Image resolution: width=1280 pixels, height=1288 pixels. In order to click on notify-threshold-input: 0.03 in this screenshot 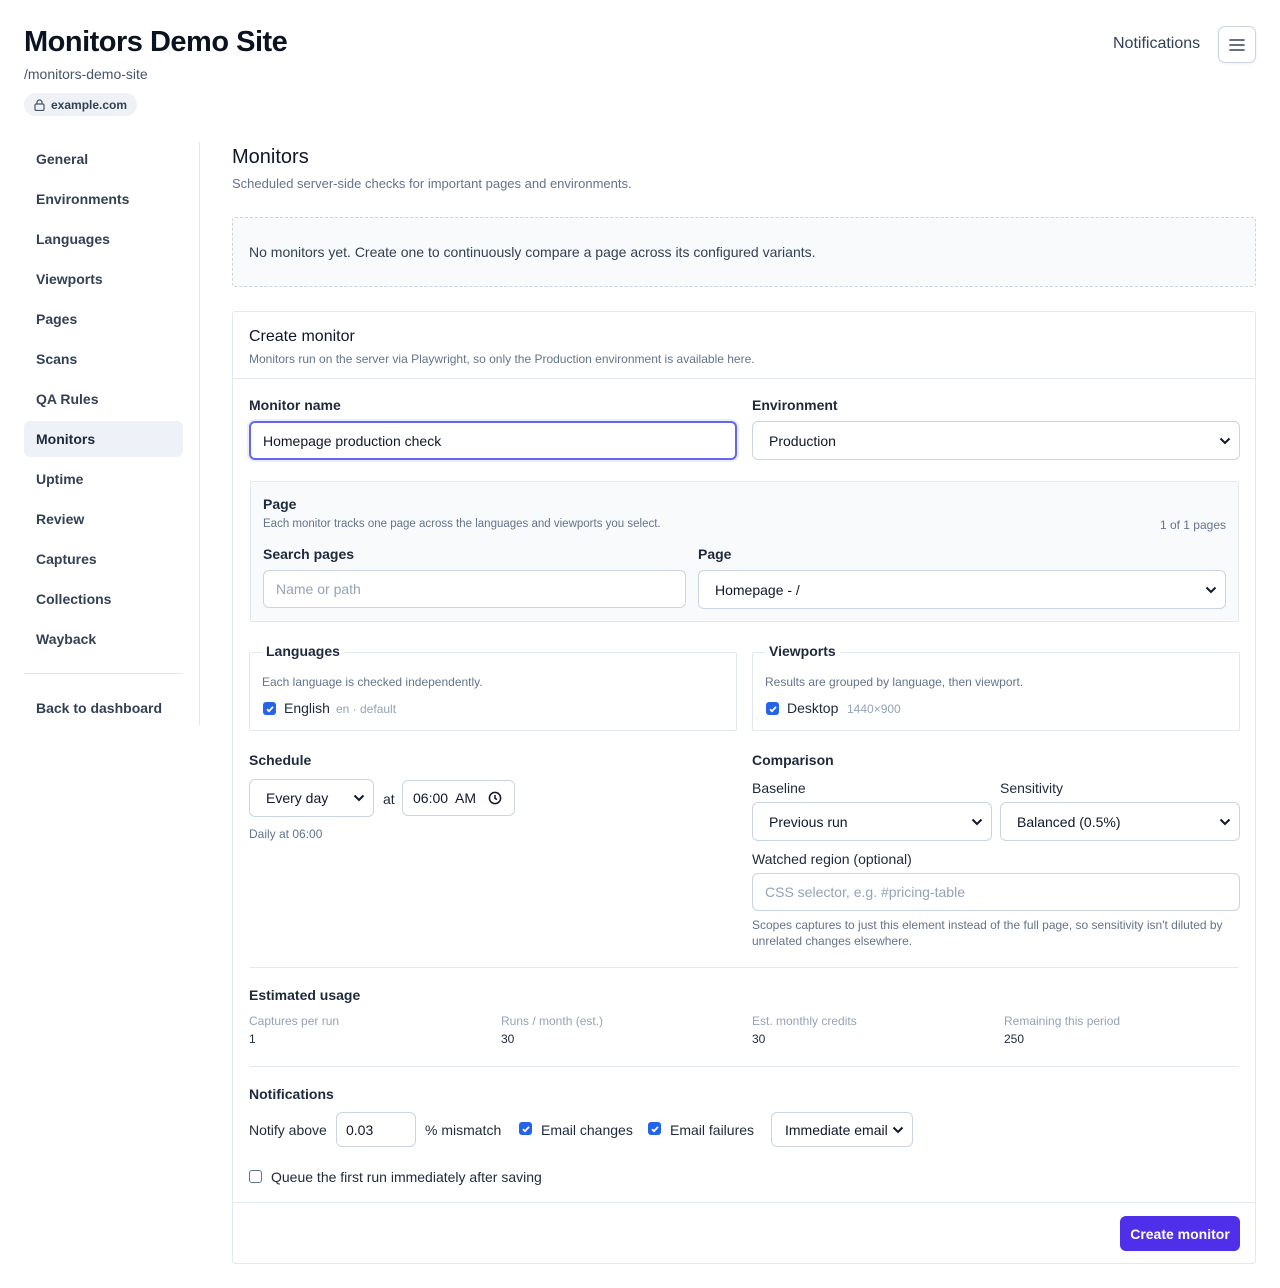, I will do `click(376, 1129)`.